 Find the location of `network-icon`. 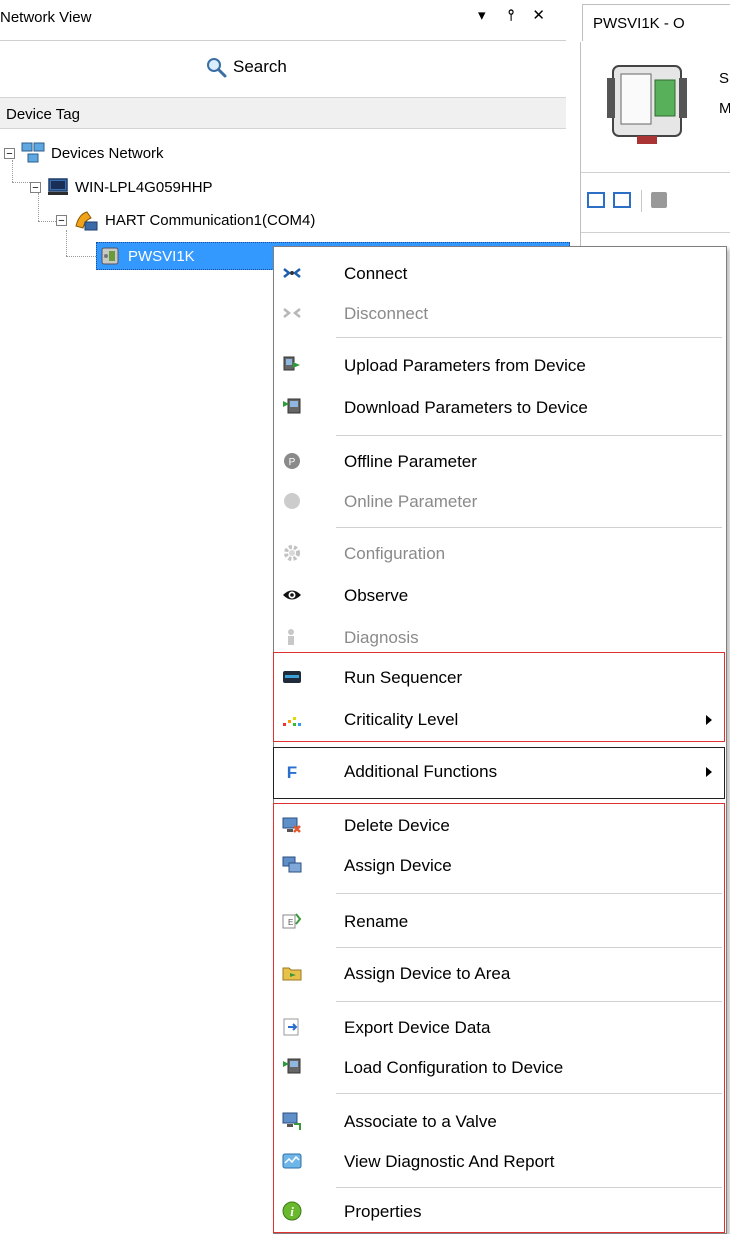

network-icon is located at coordinates (33, 152).